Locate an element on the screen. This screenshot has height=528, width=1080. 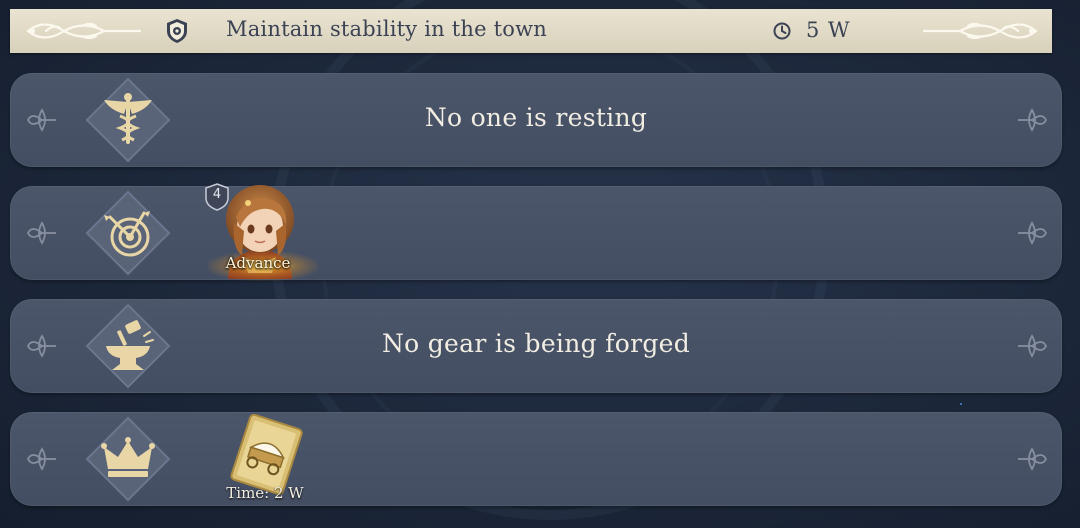
ornament-left-icon is located at coordinates (84, 31).